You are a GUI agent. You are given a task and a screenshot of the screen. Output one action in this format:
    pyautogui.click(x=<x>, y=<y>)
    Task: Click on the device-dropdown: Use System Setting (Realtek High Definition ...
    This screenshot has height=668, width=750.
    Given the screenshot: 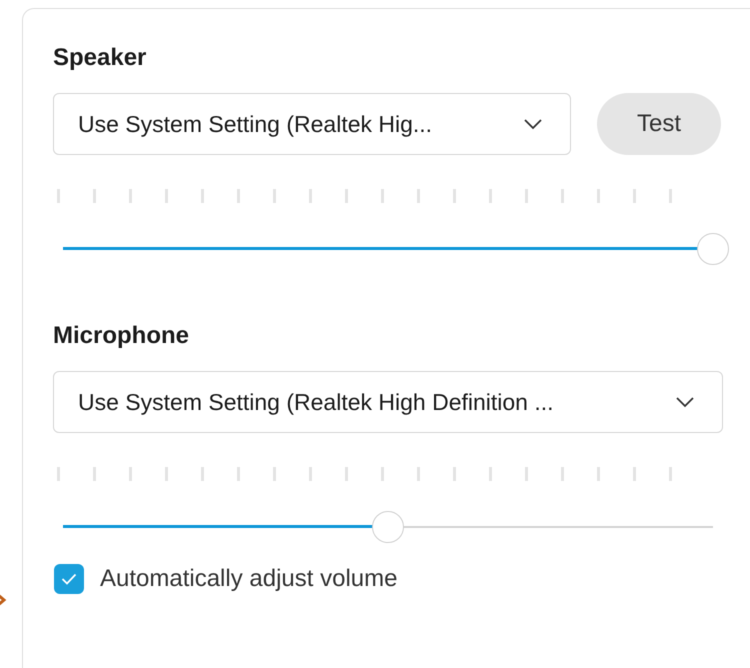 What is the action you would take?
    pyautogui.click(x=388, y=402)
    